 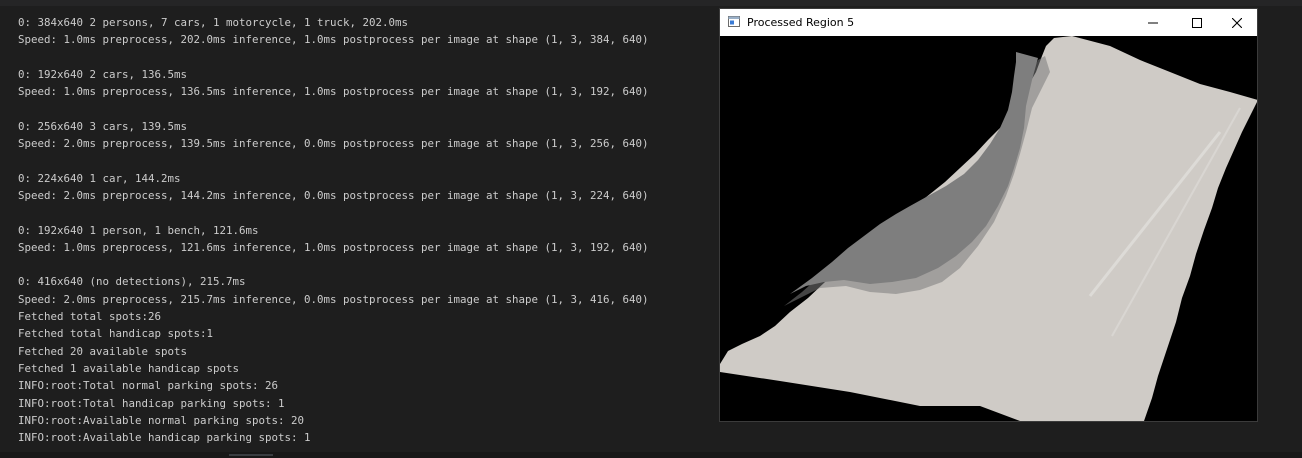 I want to click on terminal-line: 0: 256x640 3 cars, 139.5ms, so click(x=103, y=126).